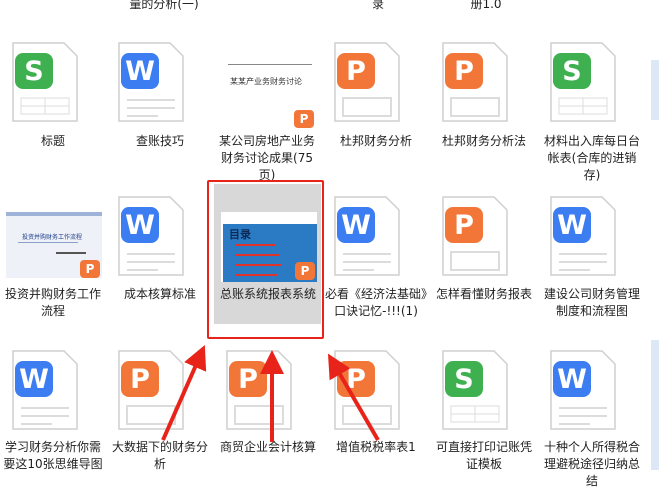 The width and height of the screenshot is (659, 493). Describe the element at coordinates (270, 393) in the screenshot. I see `annotation-arrows` at that location.